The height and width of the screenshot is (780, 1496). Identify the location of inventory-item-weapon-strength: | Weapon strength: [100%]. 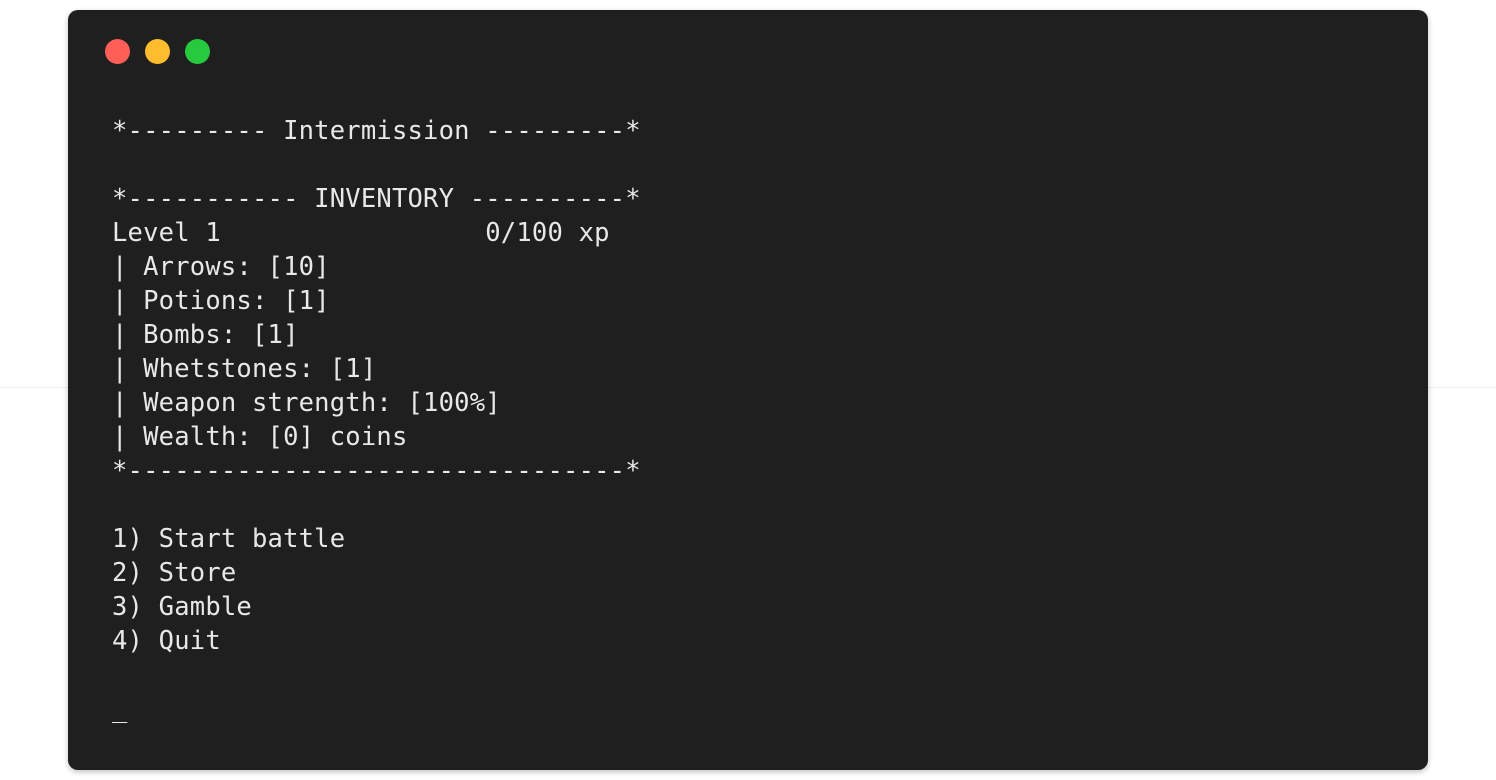
(306, 403).